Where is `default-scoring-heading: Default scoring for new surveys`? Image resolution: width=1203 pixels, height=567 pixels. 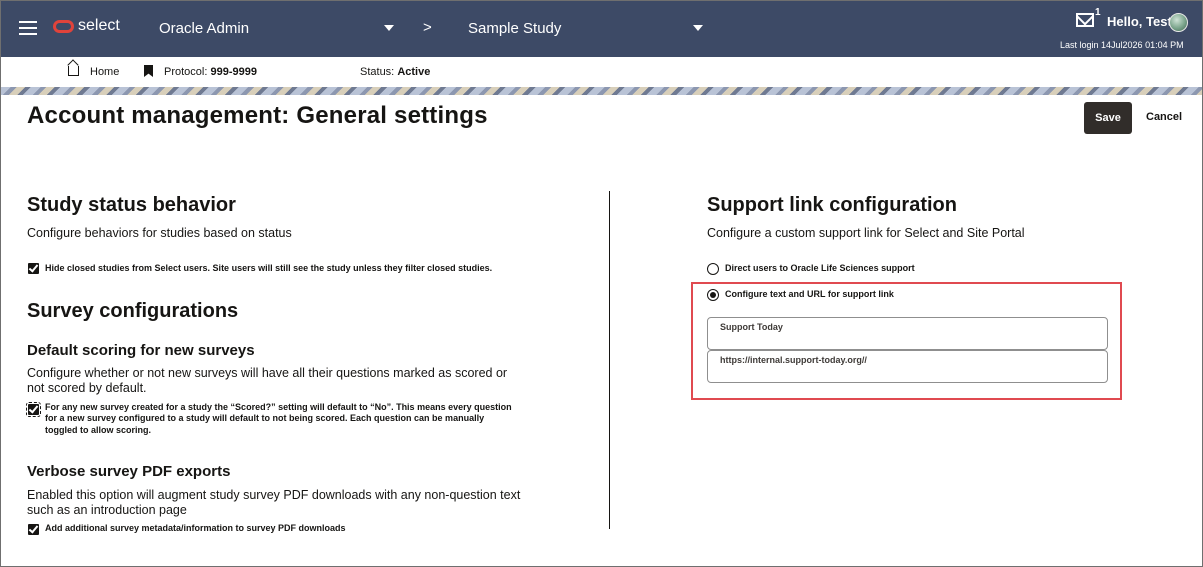 default-scoring-heading: Default scoring for new surveys is located at coordinates (141, 350).